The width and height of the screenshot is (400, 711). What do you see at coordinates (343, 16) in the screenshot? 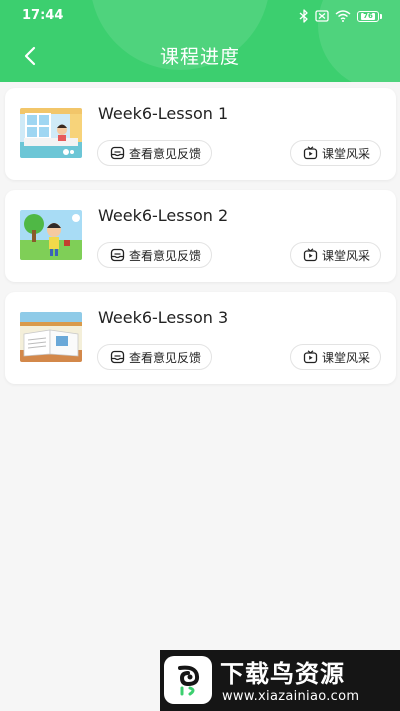
I see `wifi-icon` at bounding box center [343, 16].